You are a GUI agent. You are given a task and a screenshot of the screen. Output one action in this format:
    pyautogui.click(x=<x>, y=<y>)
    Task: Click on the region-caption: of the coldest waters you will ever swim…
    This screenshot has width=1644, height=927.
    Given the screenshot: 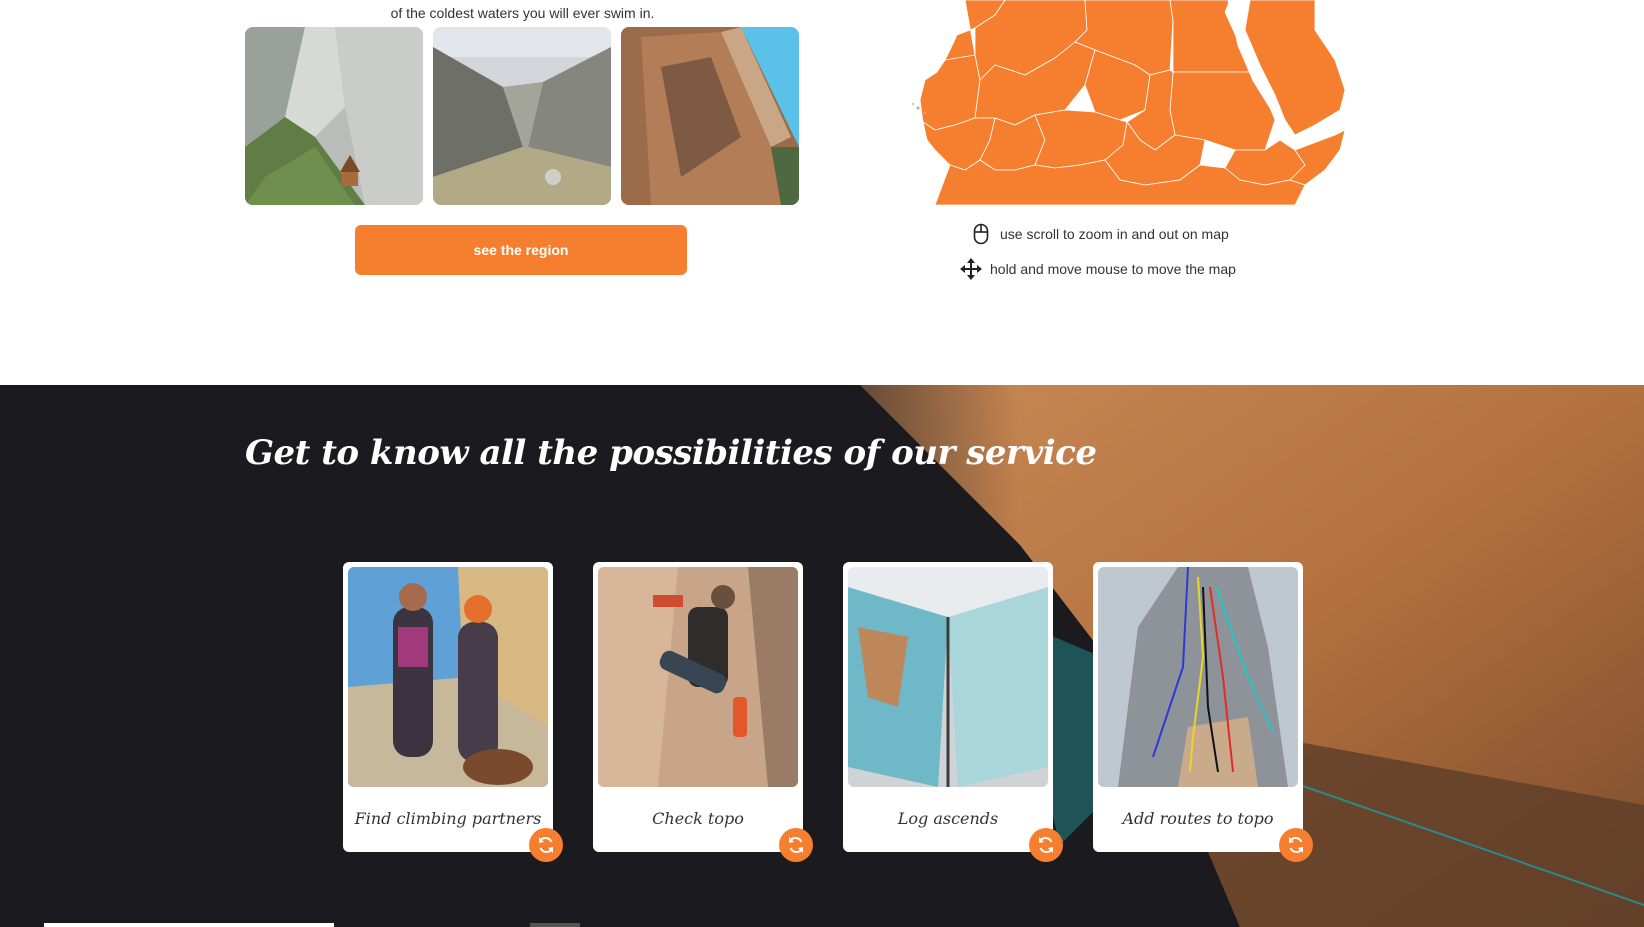 What is the action you would take?
    pyautogui.click(x=522, y=13)
    